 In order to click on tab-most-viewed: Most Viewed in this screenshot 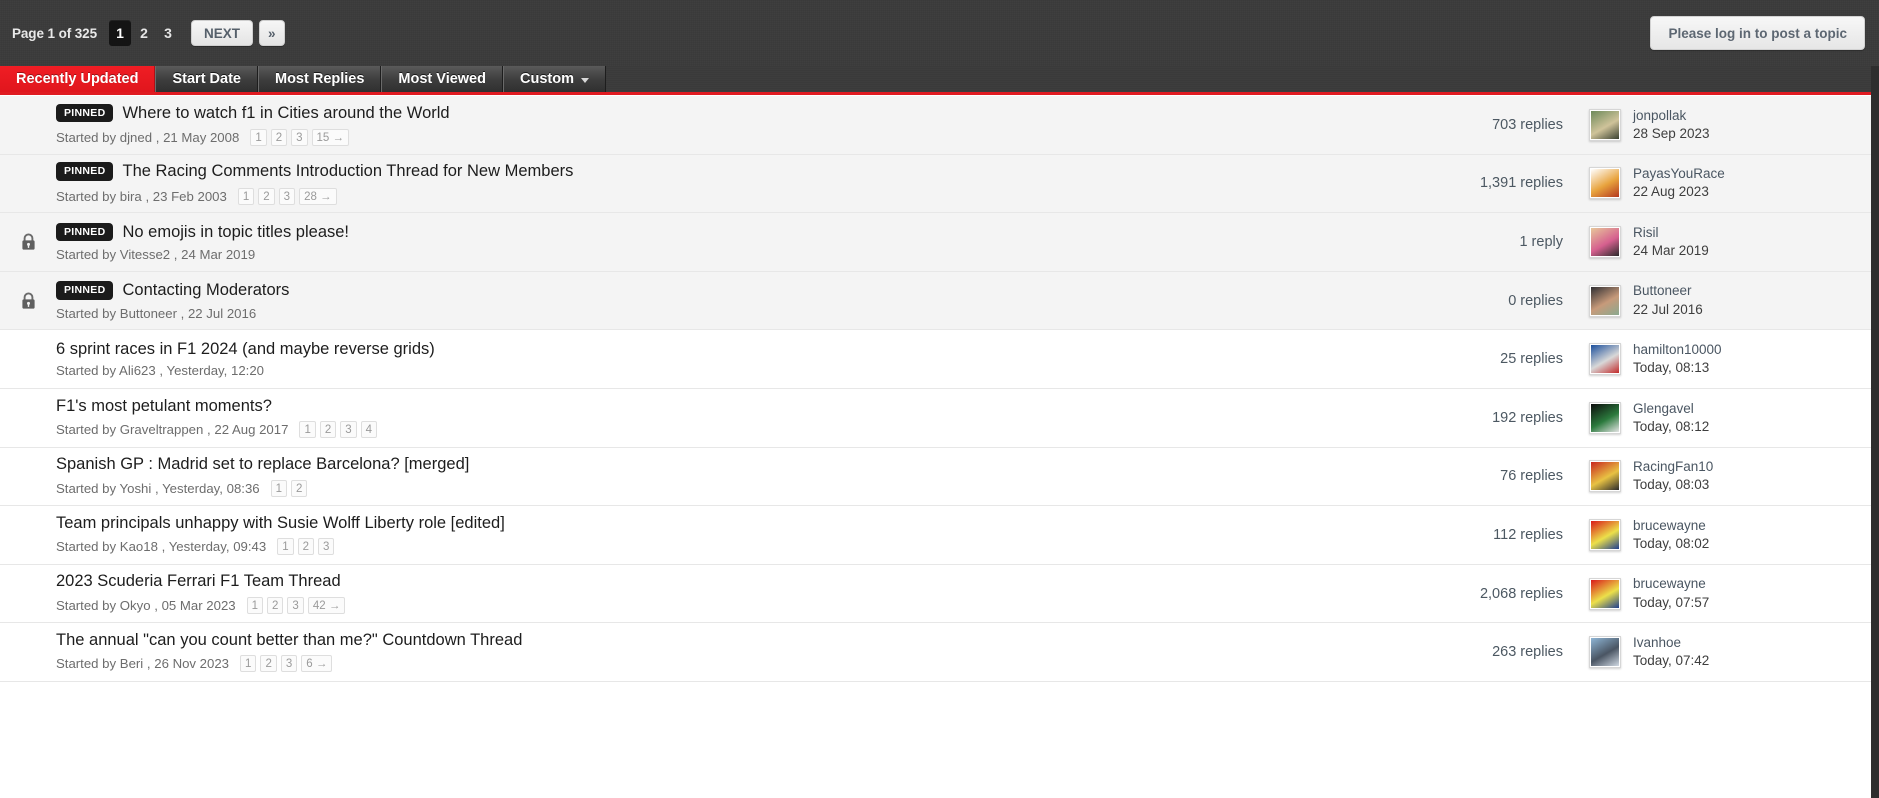, I will do `click(442, 79)`.